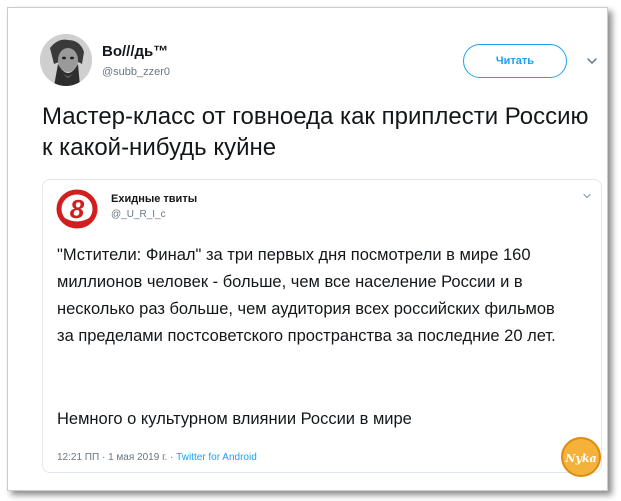  I want to click on follow-button: Читать, so click(515, 61).